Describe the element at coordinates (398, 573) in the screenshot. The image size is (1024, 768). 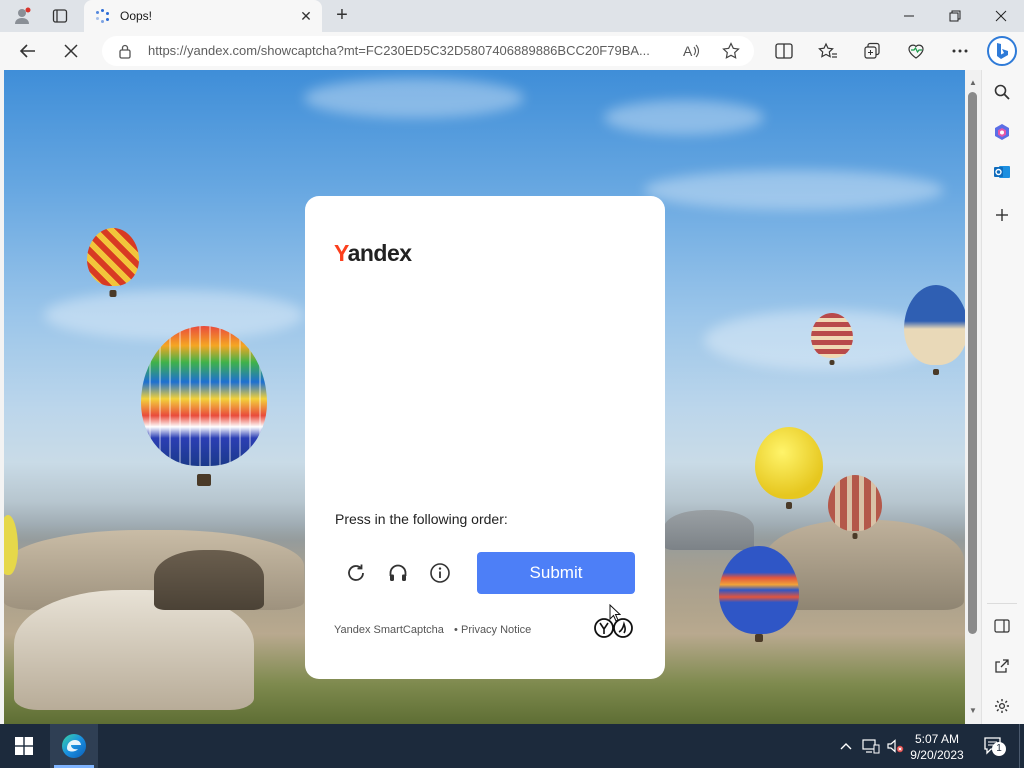
I see `audio-captcha-icon` at that location.